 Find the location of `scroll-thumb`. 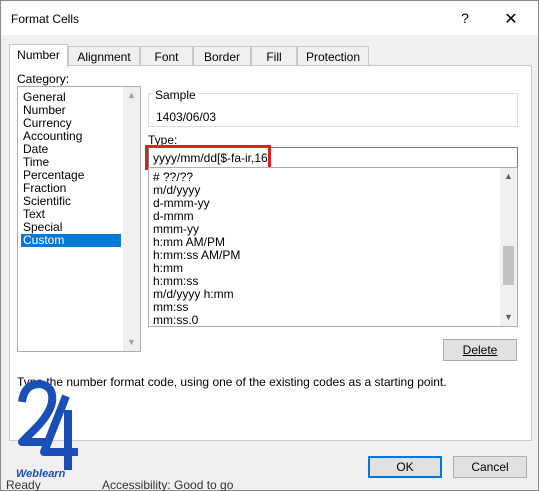

scroll-thumb is located at coordinates (508, 265).